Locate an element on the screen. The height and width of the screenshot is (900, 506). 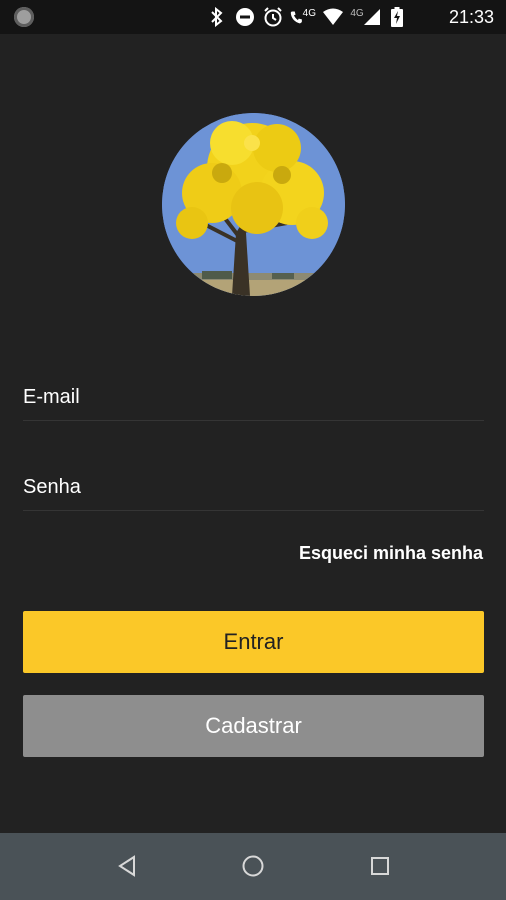
email-field is located at coordinates (253, 397).